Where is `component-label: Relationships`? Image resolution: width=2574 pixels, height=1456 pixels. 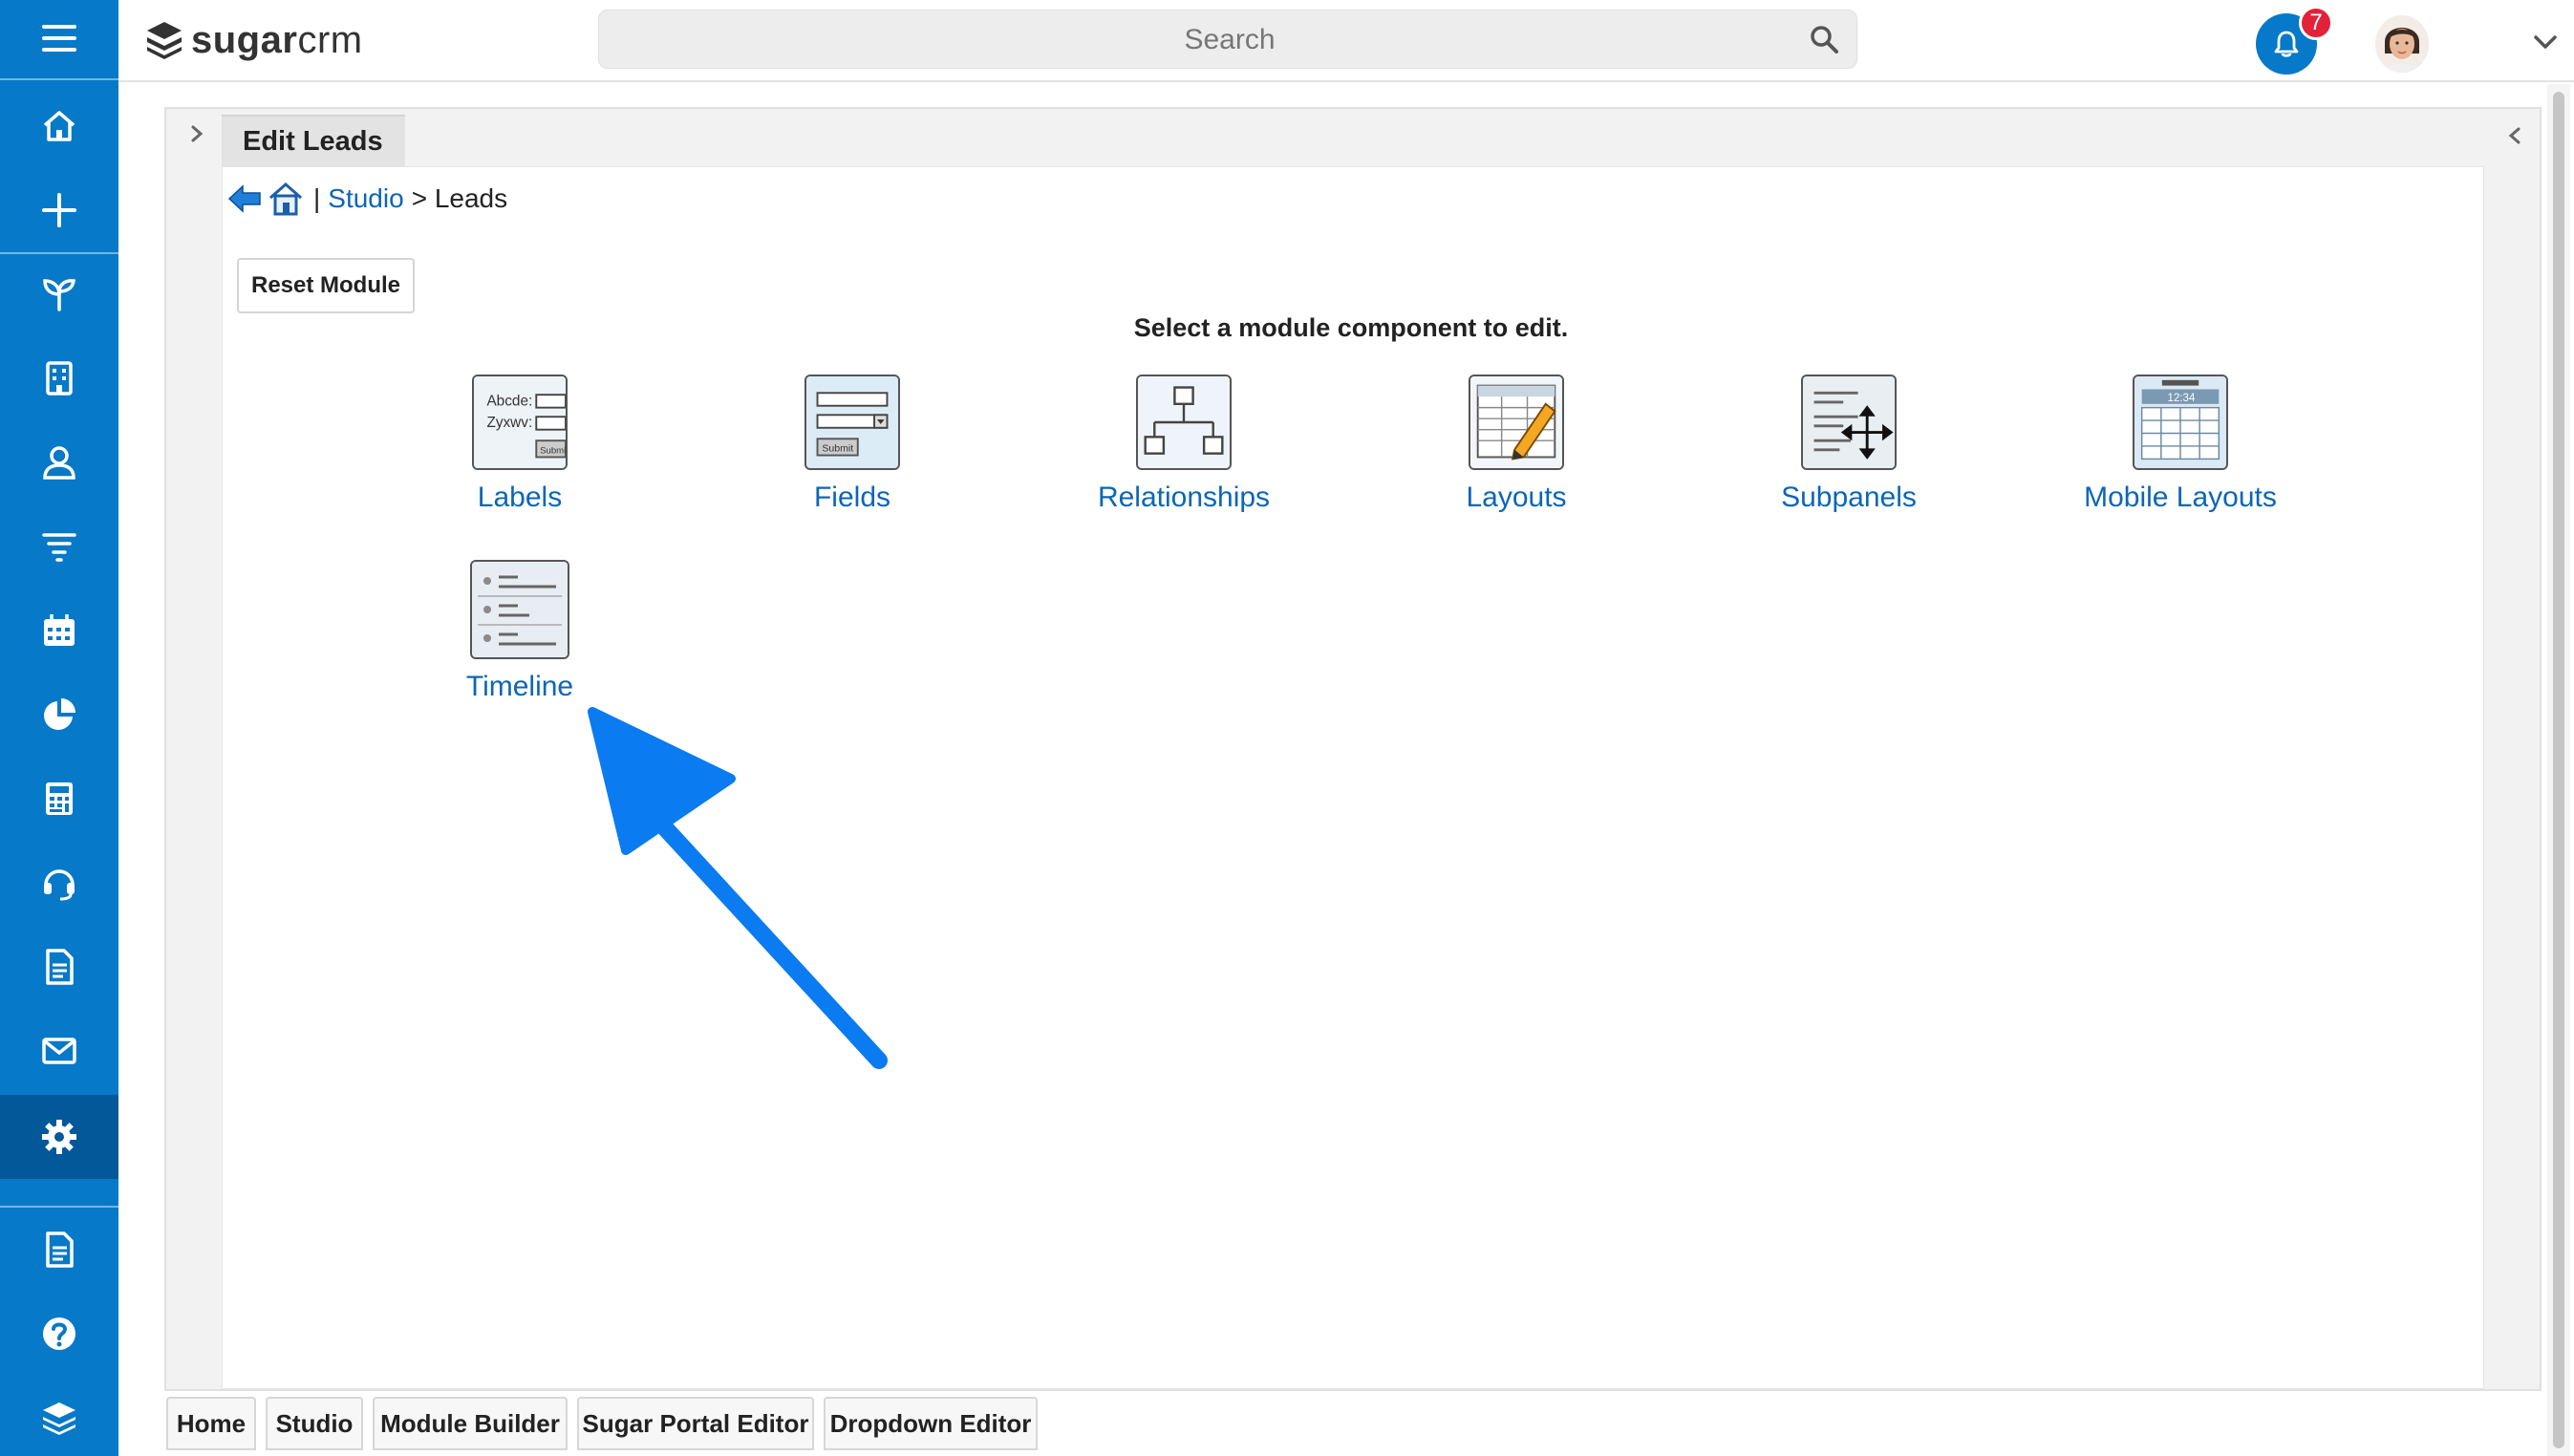 component-label: Relationships is located at coordinates (1184, 497).